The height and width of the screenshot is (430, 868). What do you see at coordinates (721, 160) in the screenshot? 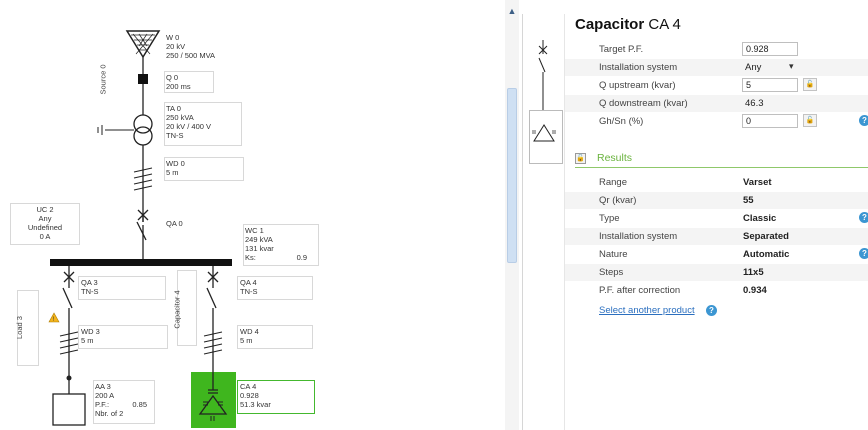
I see `results-header: 🔓 Results` at bounding box center [721, 160].